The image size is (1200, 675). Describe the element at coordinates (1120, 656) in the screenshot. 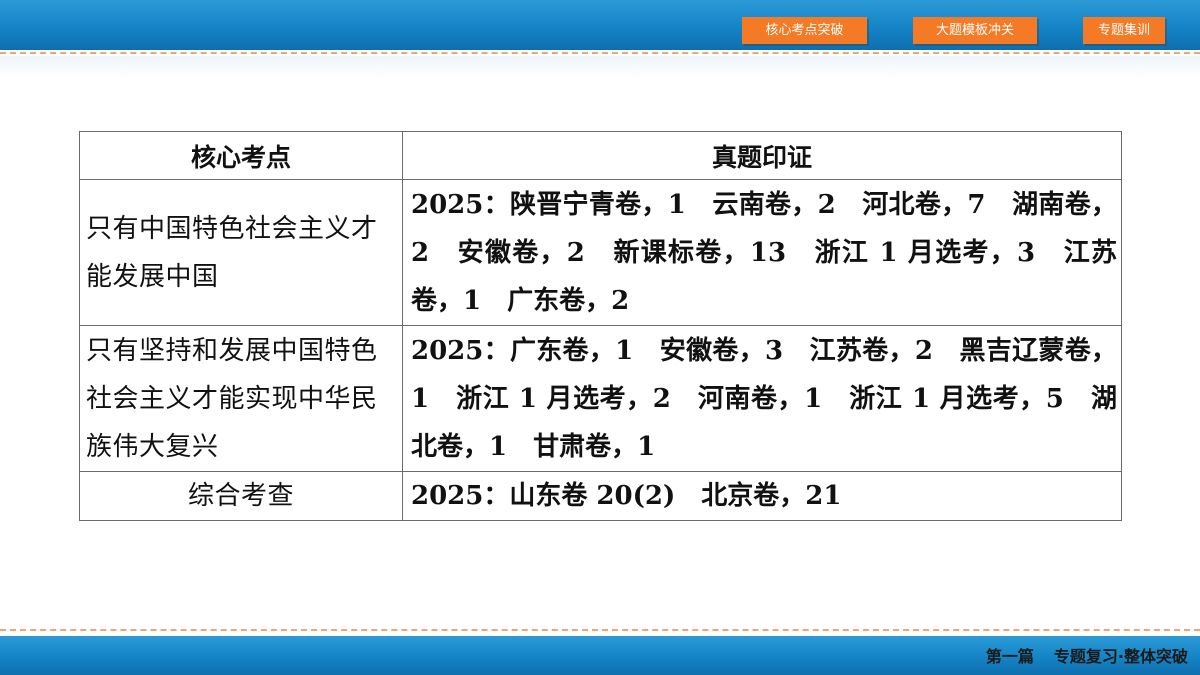

I see `footer-section-label: 专题复习·整体突破` at that location.